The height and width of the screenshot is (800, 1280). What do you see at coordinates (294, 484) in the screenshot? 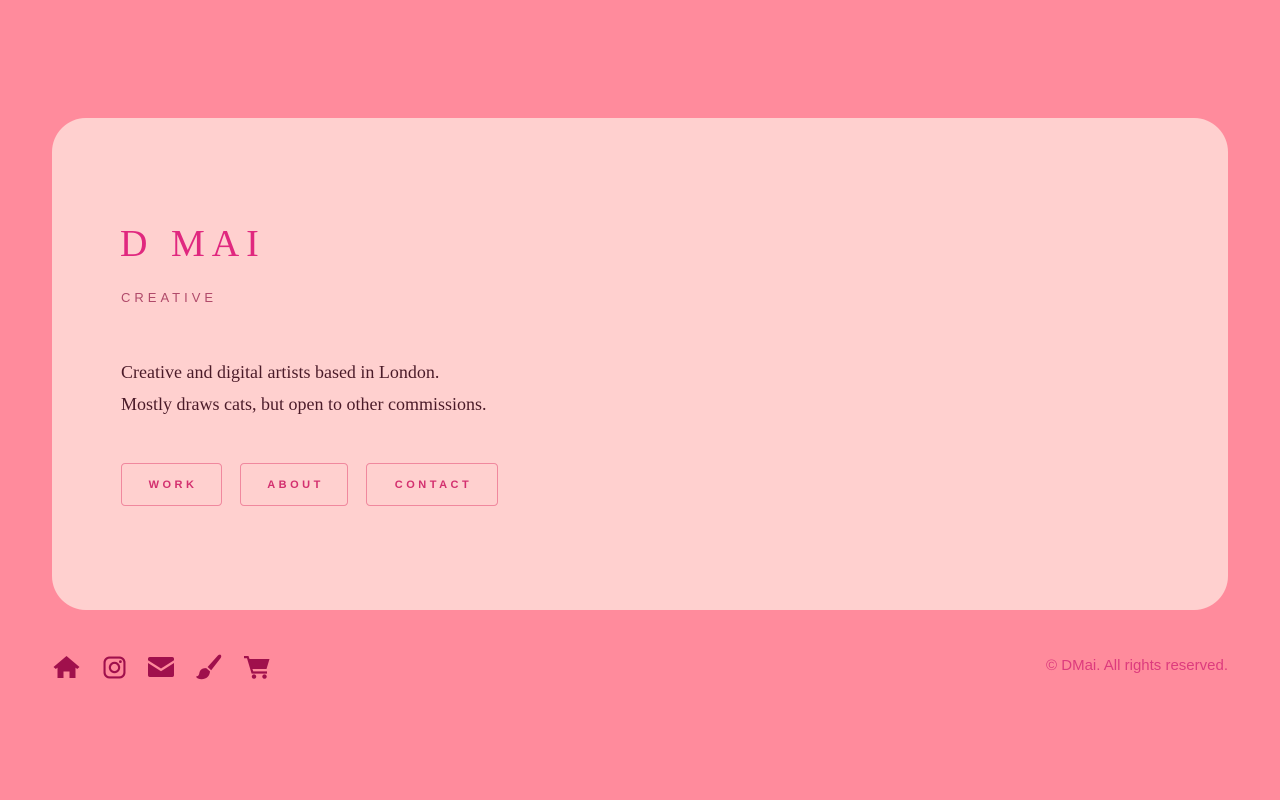
I see `about-button: ABOUT` at bounding box center [294, 484].